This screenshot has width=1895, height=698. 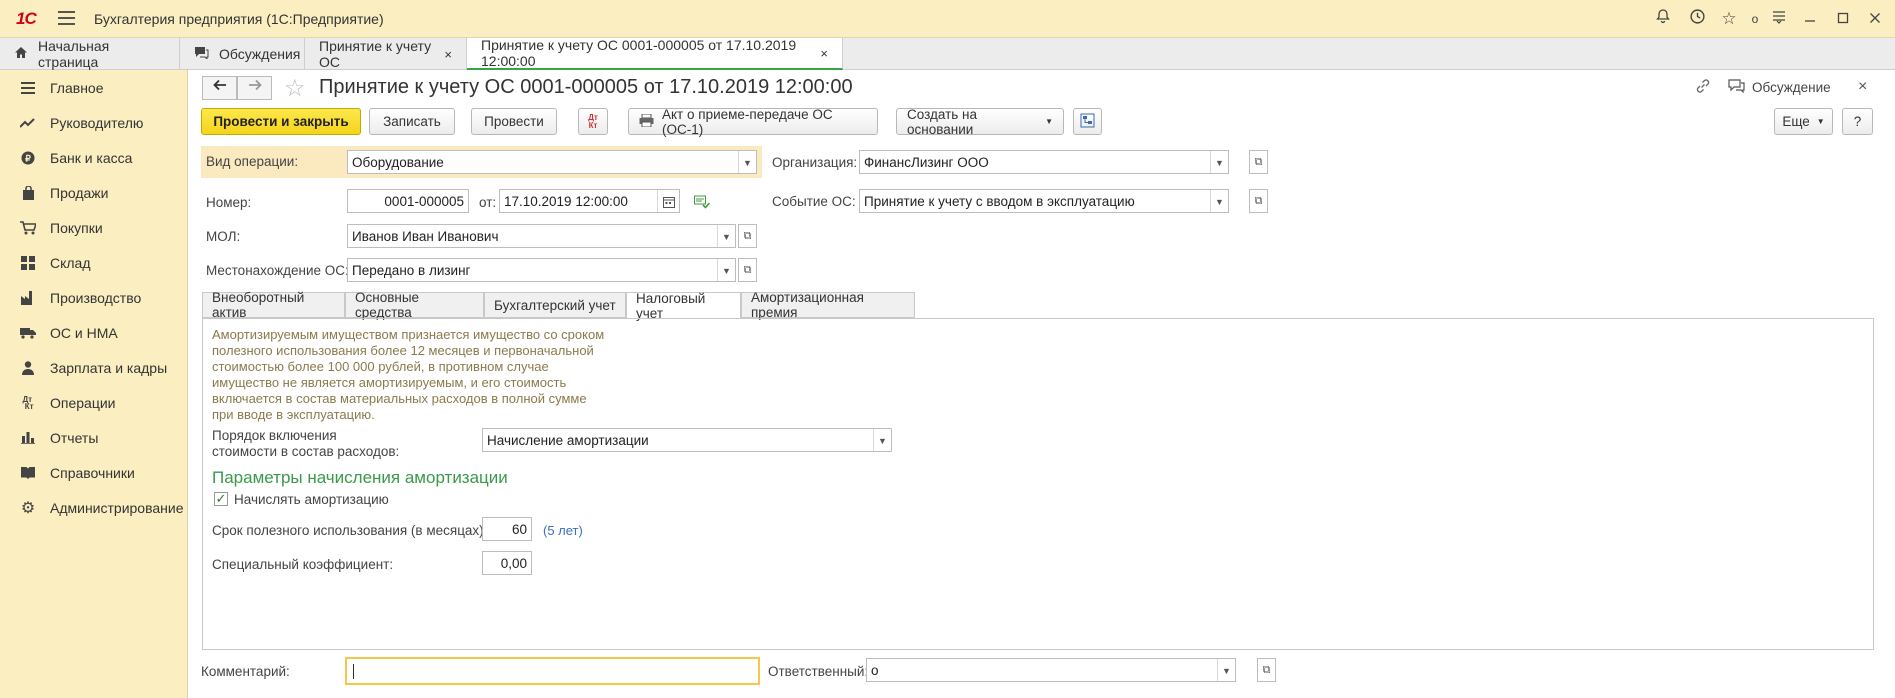 I want to click on mol-select: Иванов Иван Иванович ▼, so click(x=541, y=236).